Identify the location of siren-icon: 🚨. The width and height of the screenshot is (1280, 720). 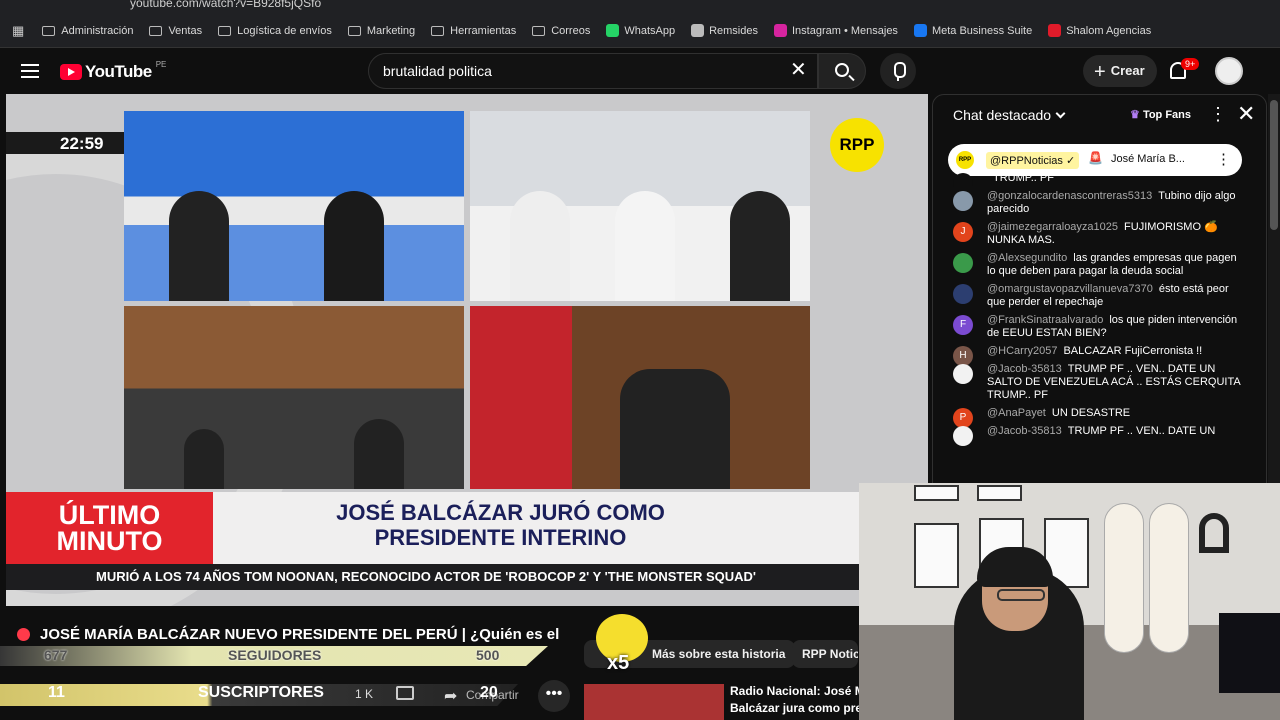
(1095, 158).